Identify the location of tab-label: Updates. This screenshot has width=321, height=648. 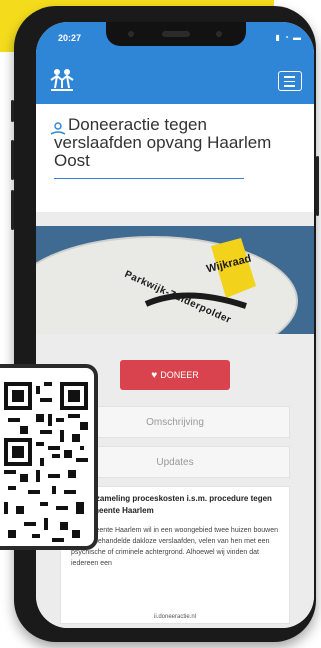
(175, 462).